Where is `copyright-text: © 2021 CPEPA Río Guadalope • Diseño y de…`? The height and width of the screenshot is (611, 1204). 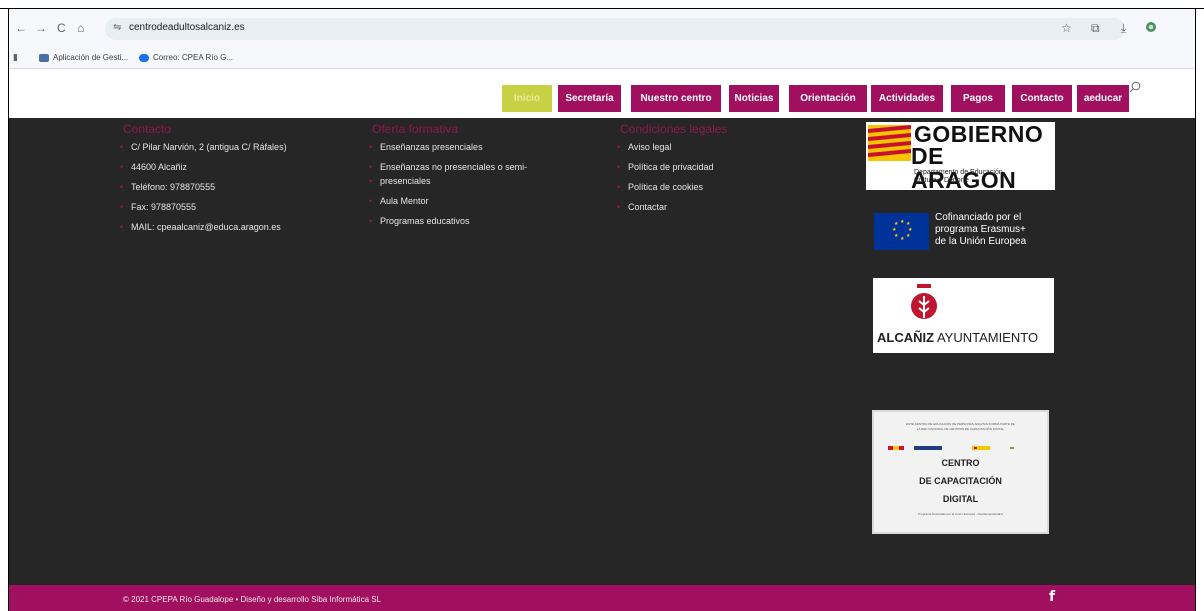 copyright-text: © 2021 CPEPA Río Guadalope • Diseño y de… is located at coordinates (252, 599).